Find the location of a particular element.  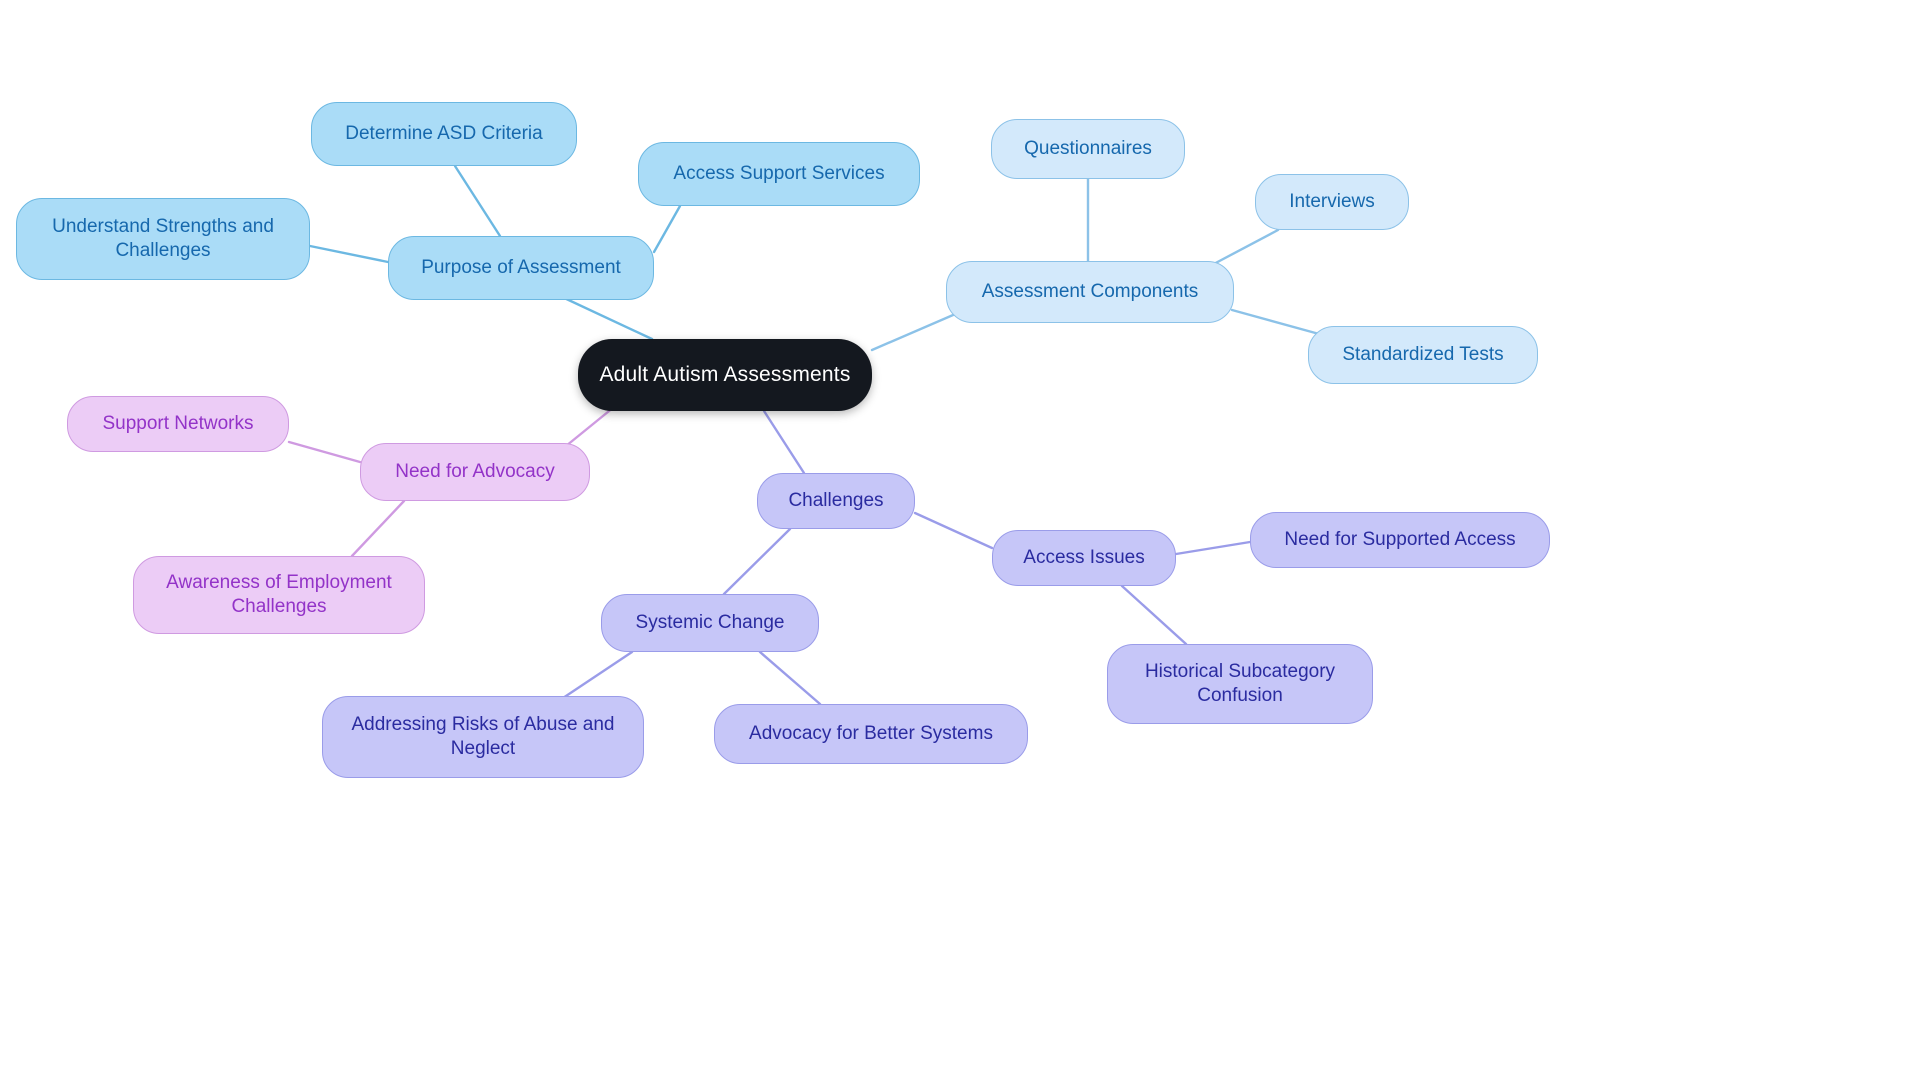

mindmap-node-challenges: Challenges is located at coordinates (836, 501).